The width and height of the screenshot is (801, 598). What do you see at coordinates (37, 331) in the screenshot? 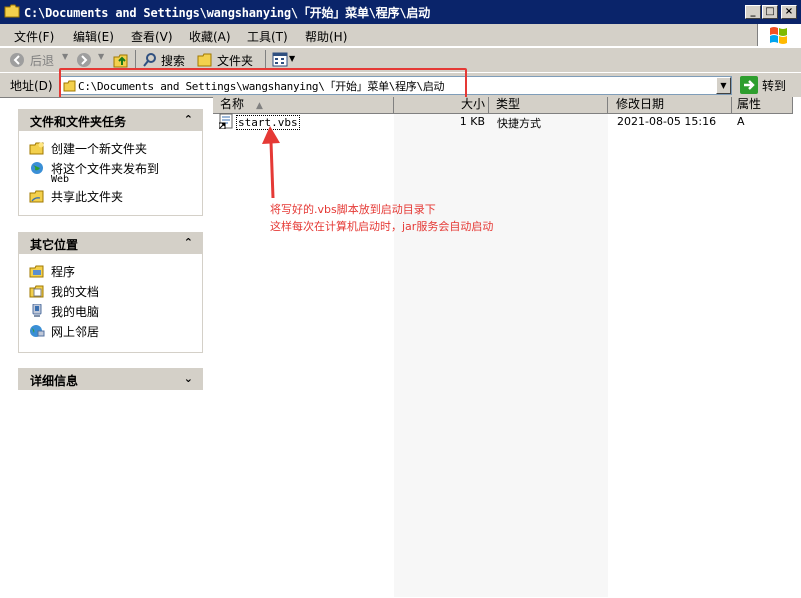
I see `network-icon` at bounding box center [37, 331].